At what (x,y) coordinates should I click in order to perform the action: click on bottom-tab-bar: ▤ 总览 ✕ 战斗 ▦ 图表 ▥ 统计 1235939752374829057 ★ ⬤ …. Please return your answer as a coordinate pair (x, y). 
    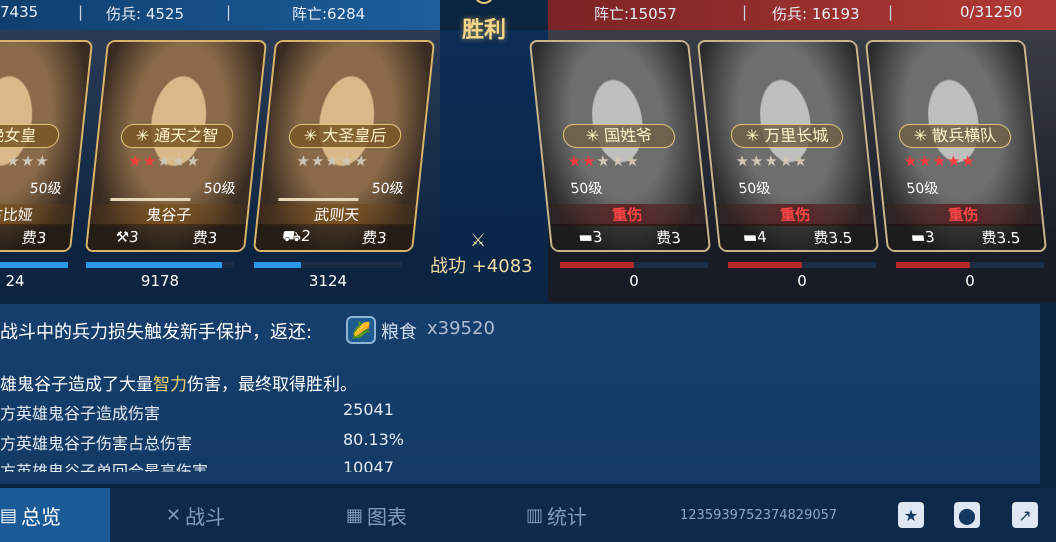
    Looking at the image, I should click on (528, 515).